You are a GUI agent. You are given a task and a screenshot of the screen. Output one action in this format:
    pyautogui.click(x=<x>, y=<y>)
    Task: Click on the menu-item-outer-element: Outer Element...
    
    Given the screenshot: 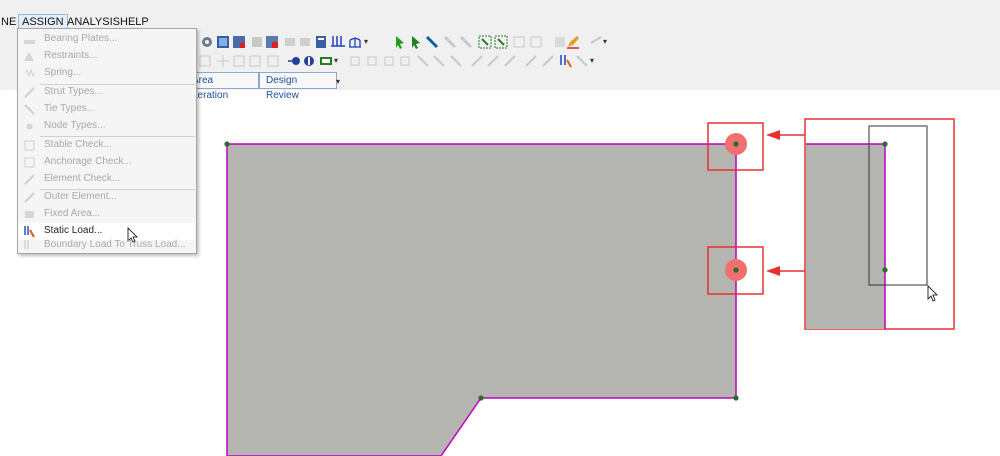 What is the action you would take?
    pyautogui.click(x=107, y=197)
    